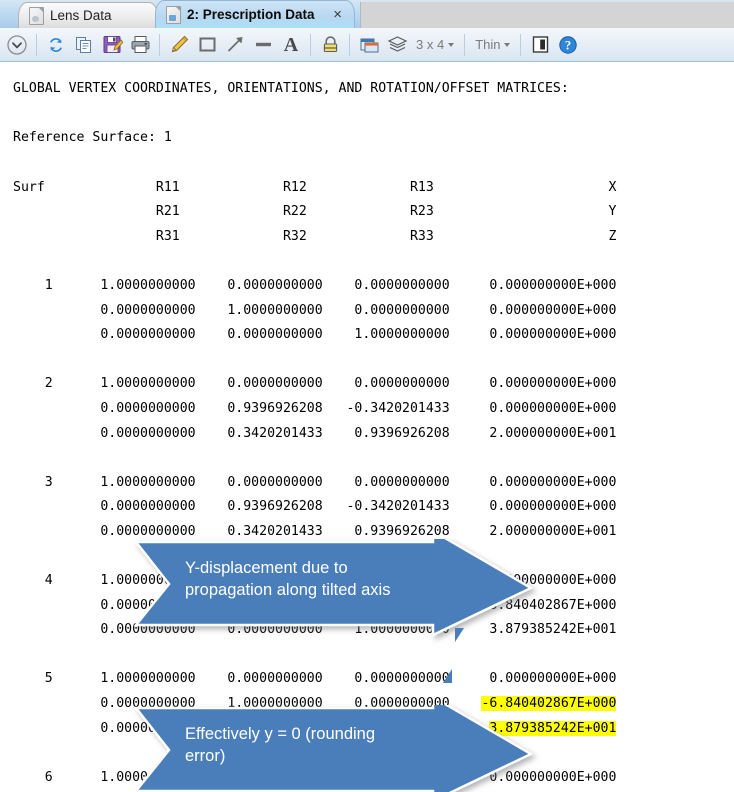 This screenshot has width=734, height=792. I want to click on window-icon, so click(369, 45).